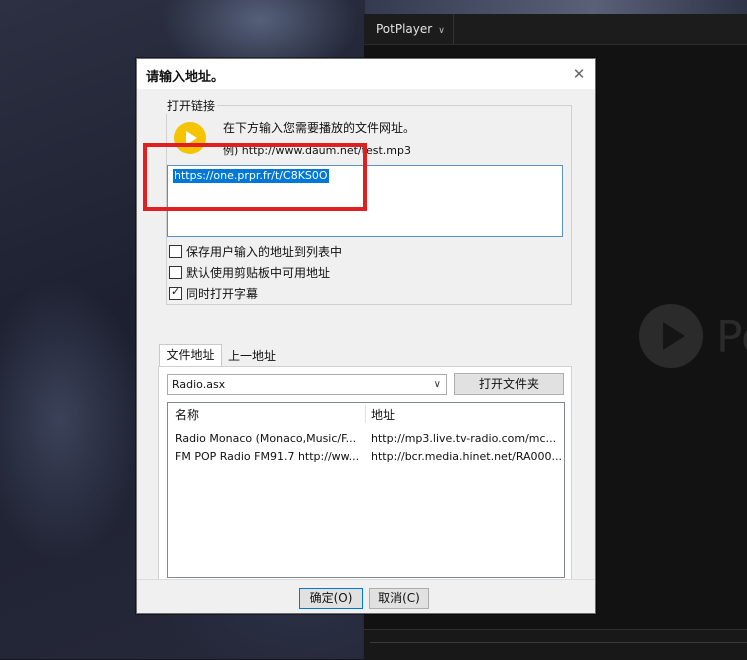  What do you see at coordinates (383, 414) in the screenshot?
I see `column-address: 地址` at bounding box center [383, 414].